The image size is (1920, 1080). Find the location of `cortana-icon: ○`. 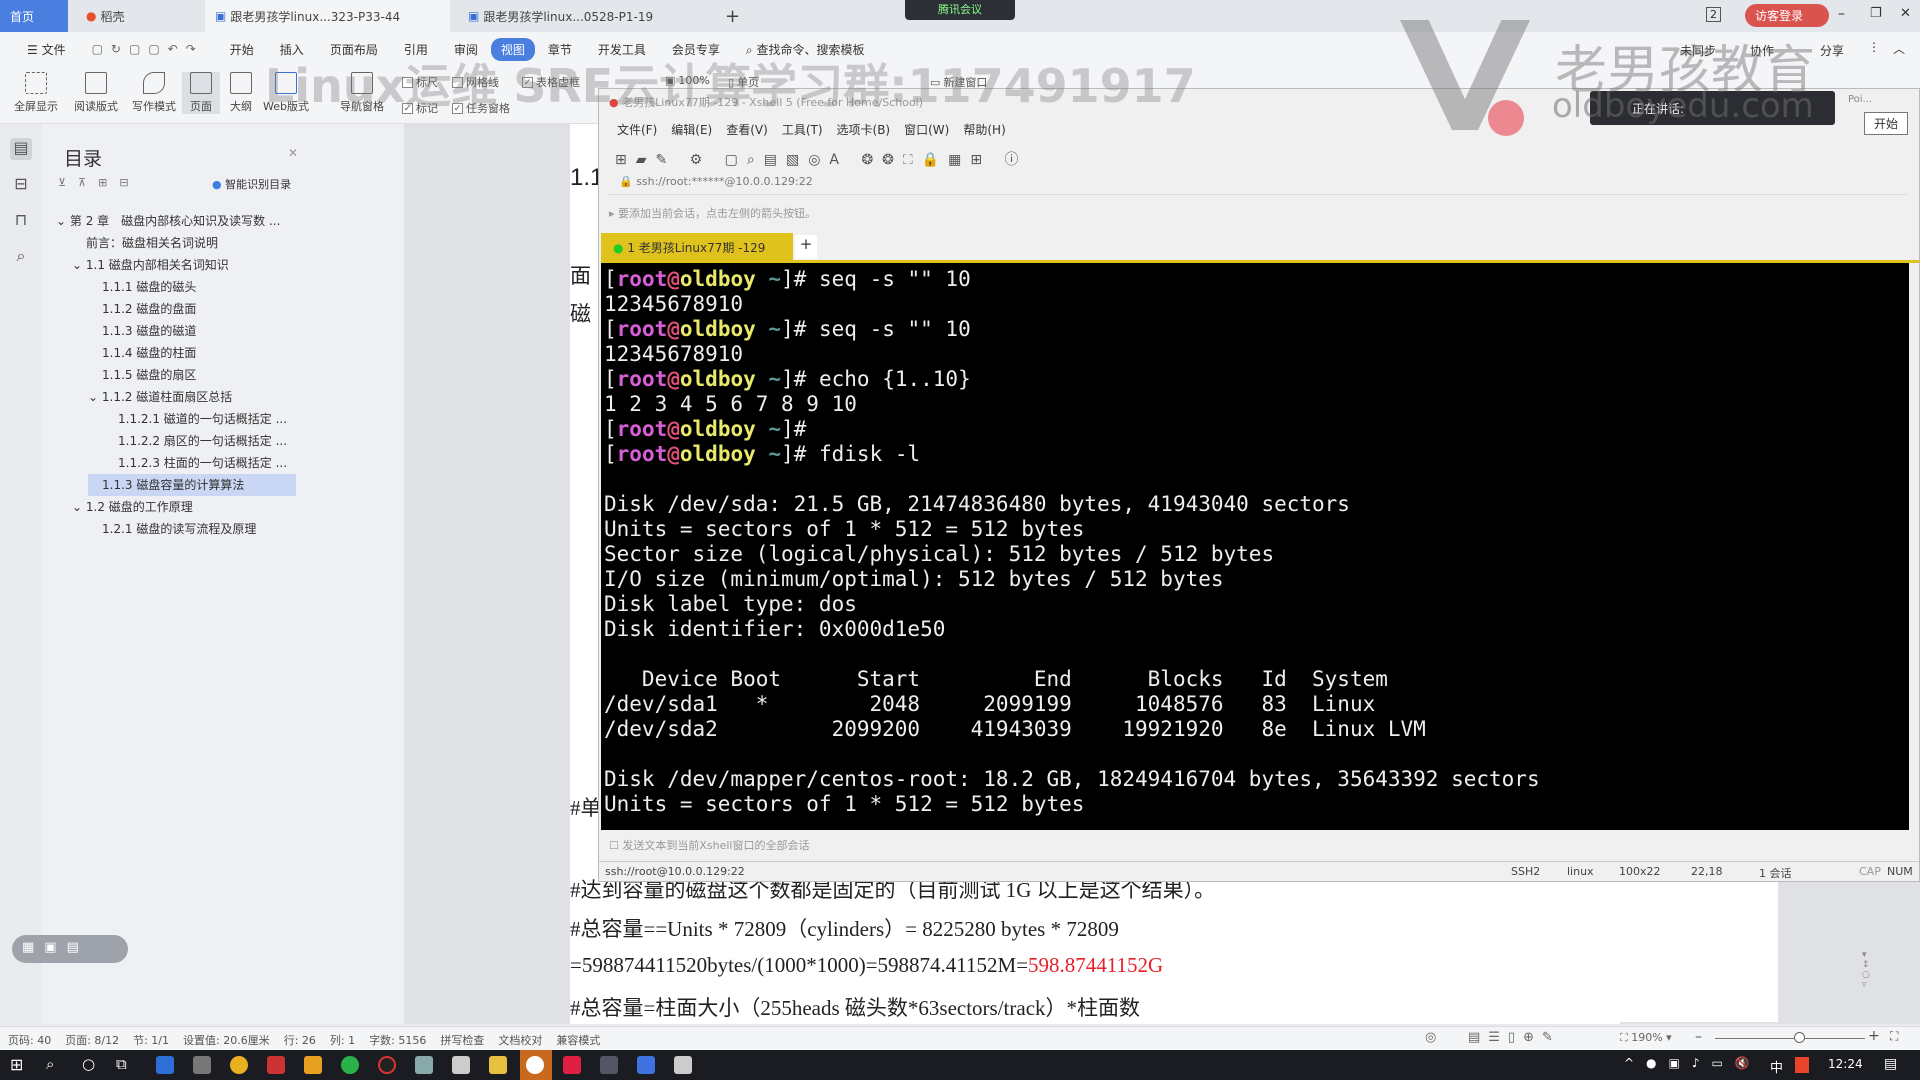

cortana-icon: ○ is located at coordinates (88, 1064).